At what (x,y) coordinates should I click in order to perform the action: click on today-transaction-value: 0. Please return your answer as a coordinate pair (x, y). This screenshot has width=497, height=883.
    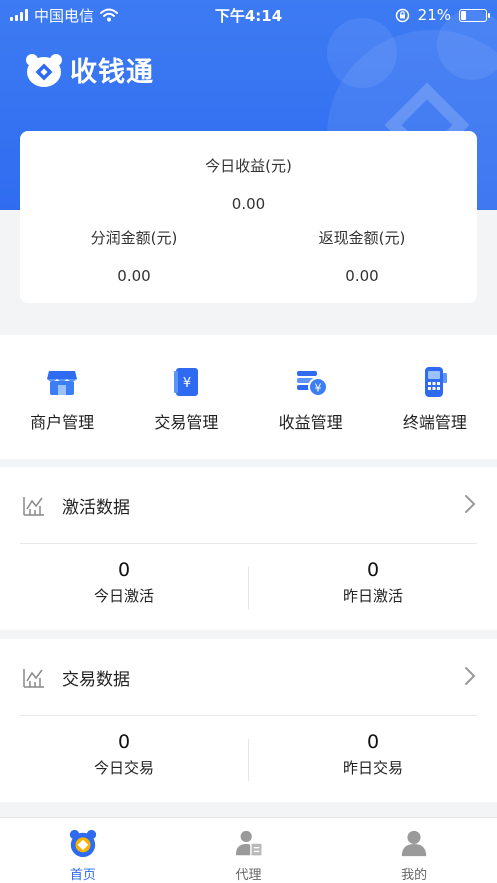
    Looking at the image, I should click on (124, 742).